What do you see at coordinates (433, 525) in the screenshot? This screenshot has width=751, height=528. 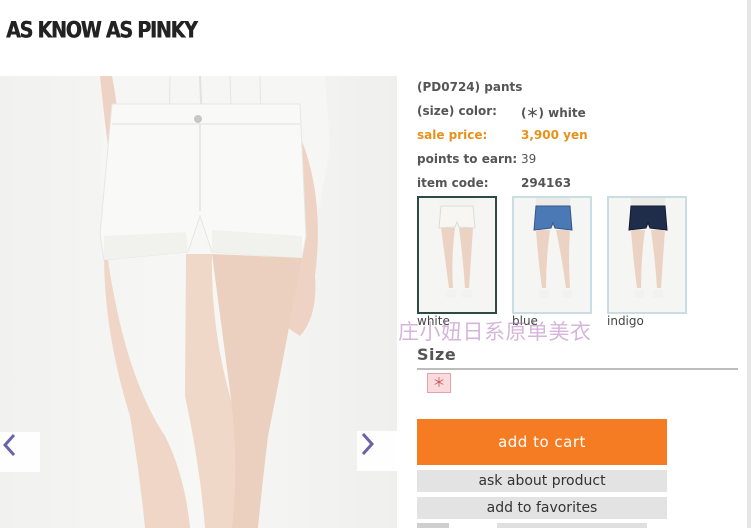 I see `partial-label` at bounding box center [433, 525].